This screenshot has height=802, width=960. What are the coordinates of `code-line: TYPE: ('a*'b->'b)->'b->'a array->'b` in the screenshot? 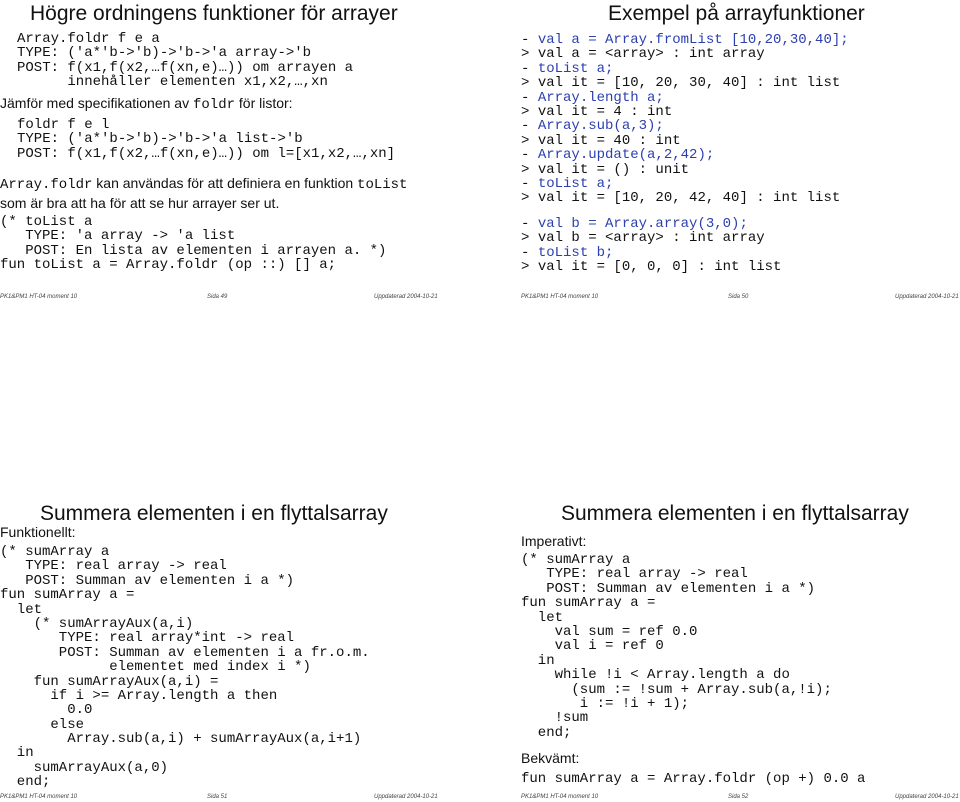 It's located at (164, 53).